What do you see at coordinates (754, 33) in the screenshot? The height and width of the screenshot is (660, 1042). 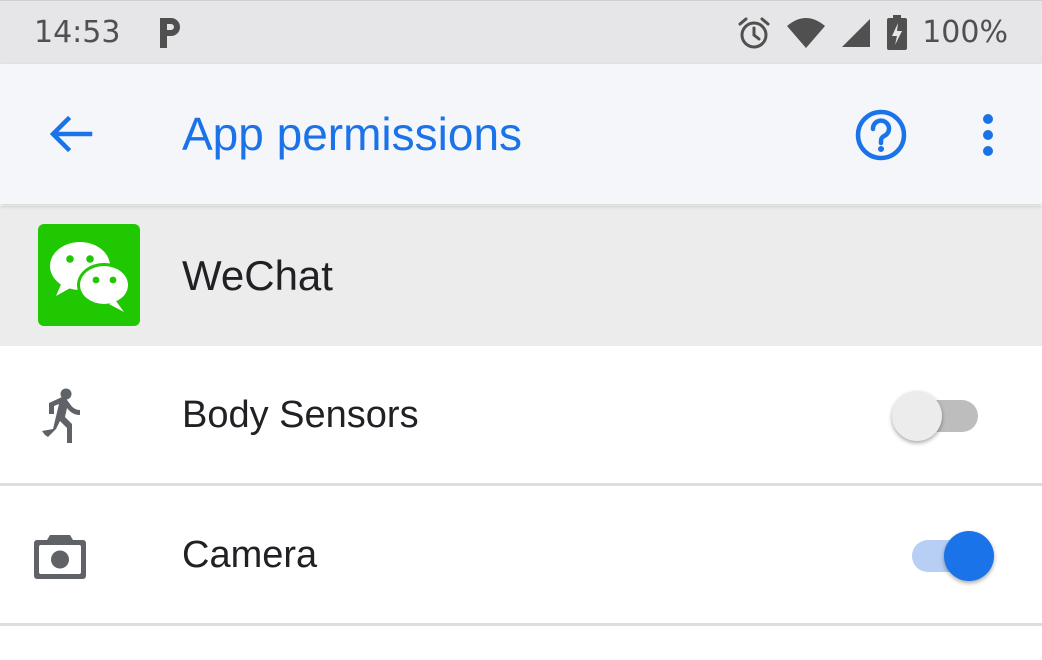 I see `alarm-icon` at bounding box center [754, 33].